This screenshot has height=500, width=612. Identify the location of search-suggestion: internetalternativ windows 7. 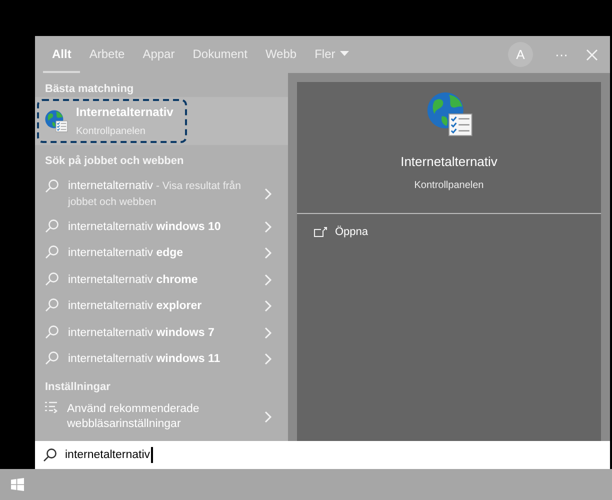
(161, 333).